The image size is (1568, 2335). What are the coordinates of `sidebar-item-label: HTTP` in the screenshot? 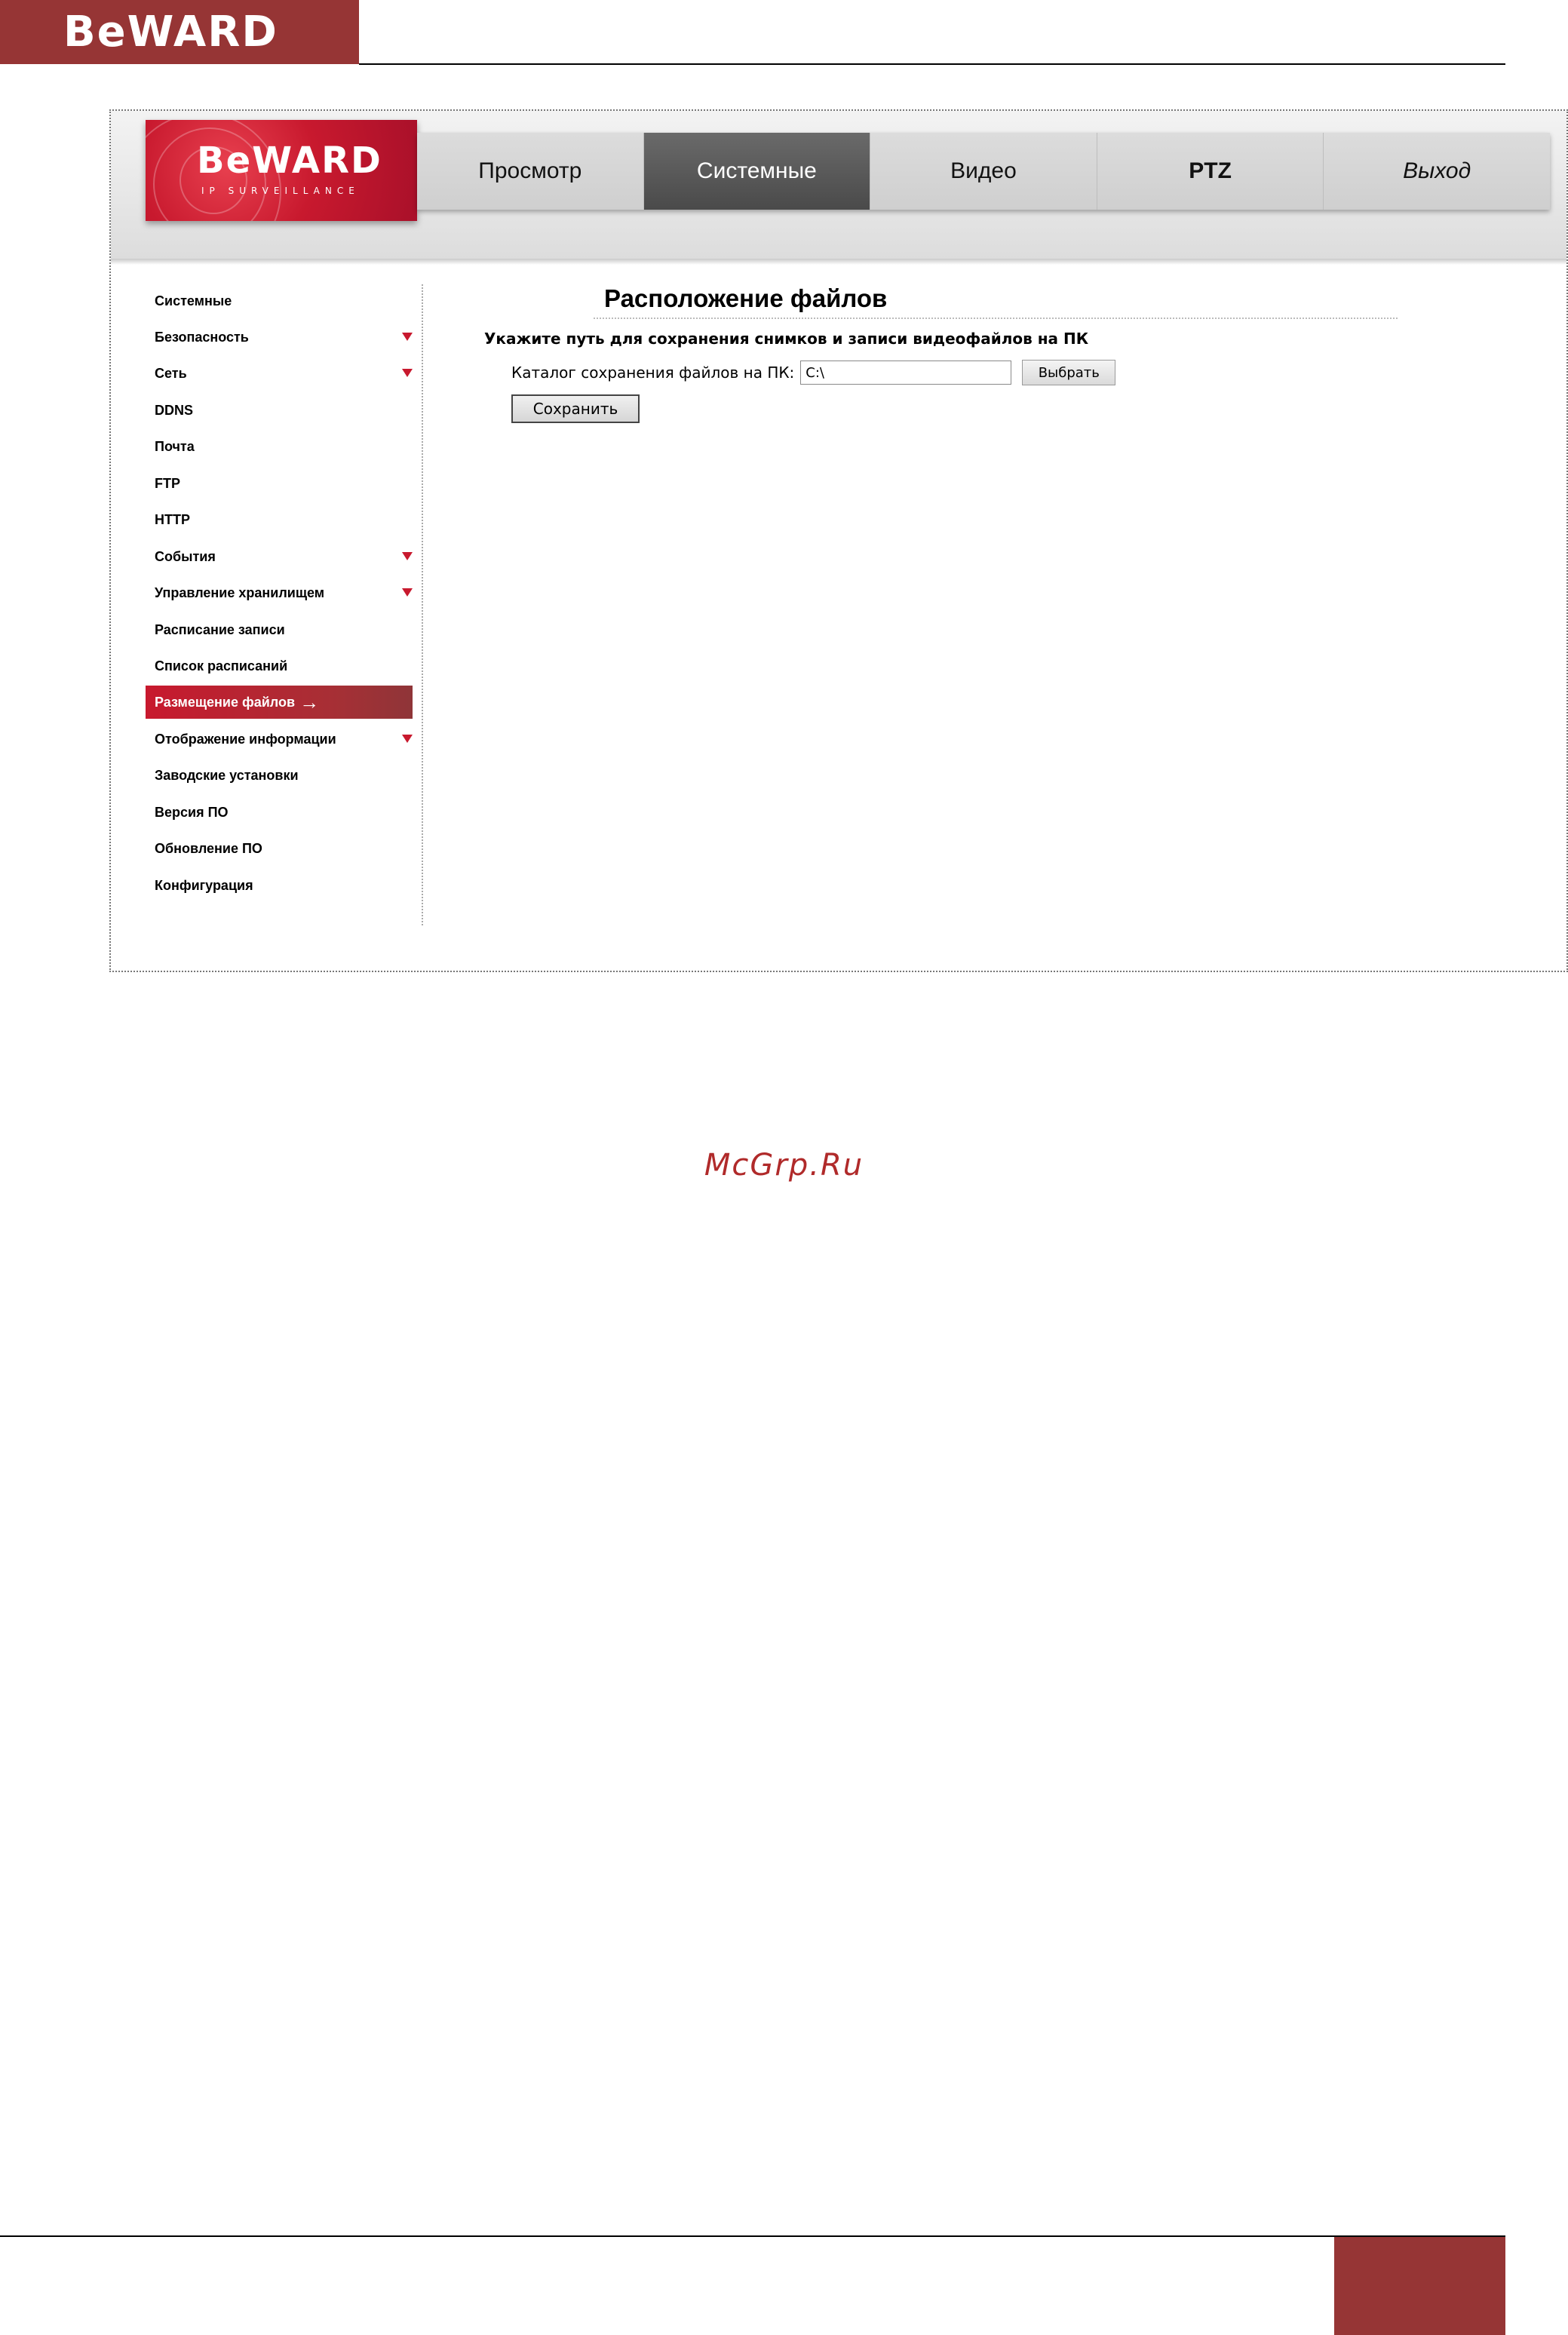 It's located at (172, 519).